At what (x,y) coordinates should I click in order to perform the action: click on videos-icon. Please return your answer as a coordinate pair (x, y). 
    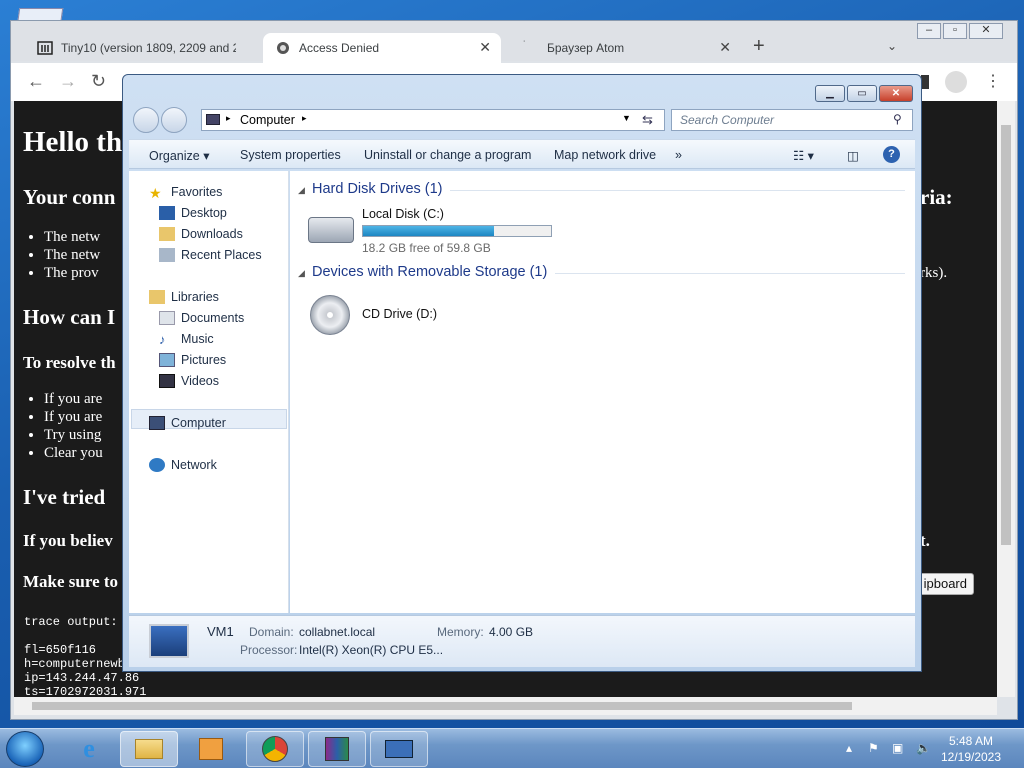
    Looking at the image, I should click on (167, 381).